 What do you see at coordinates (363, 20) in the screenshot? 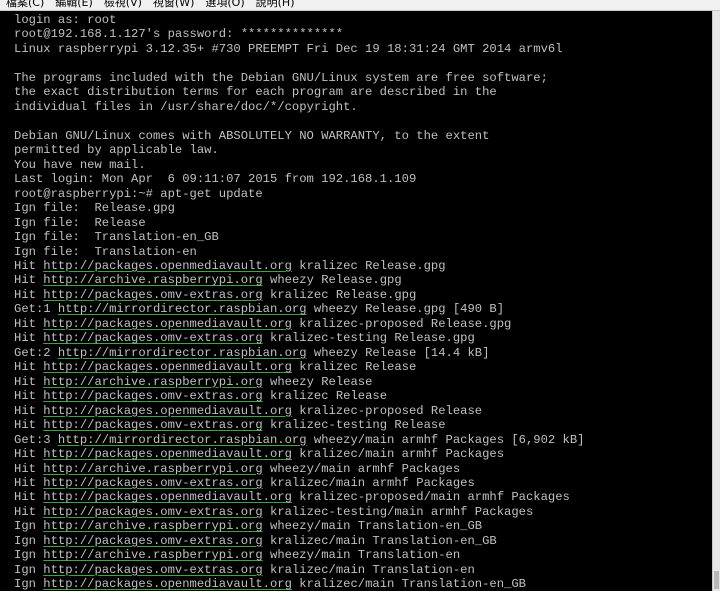
I see `terminal-line: login as: root` at bounding box center [363, 20].